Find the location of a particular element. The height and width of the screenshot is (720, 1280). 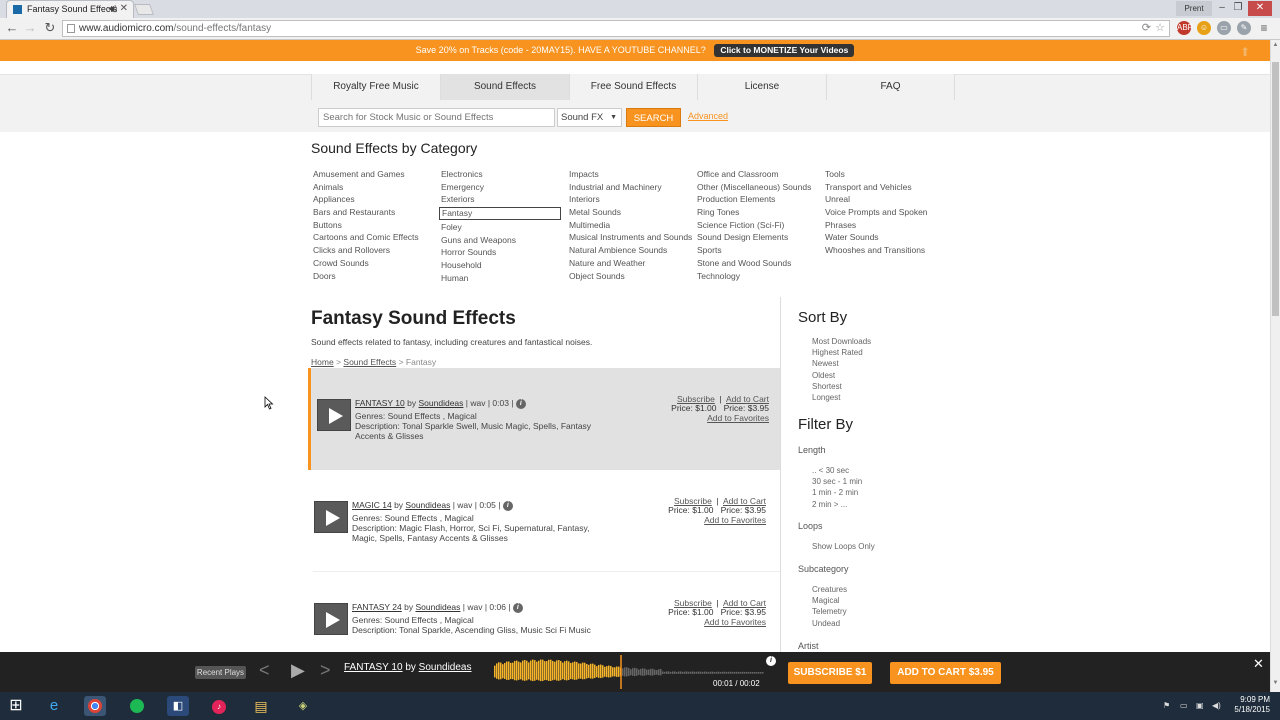

category-link: Clicks and Rollovers is located at coordinates (373, 250).